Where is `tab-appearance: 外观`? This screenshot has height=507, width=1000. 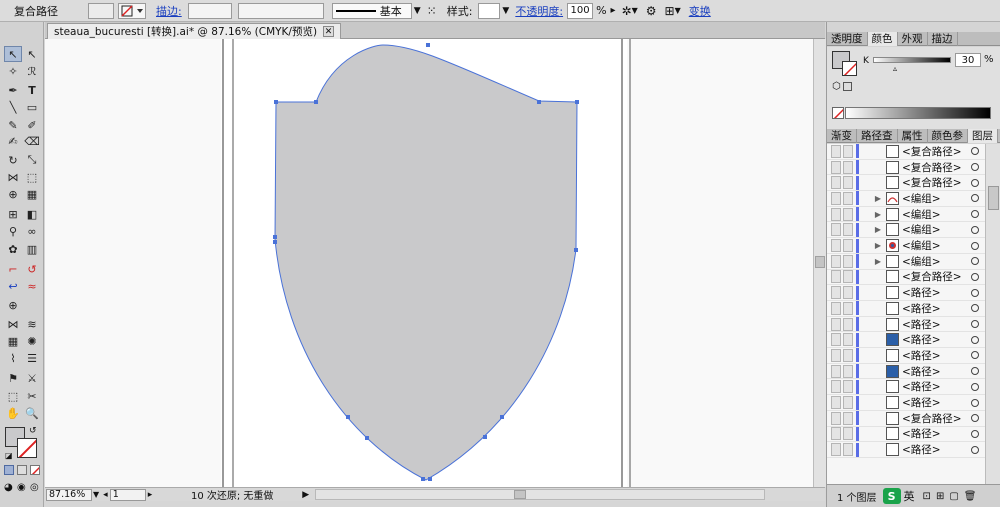 tab-appearance: 外观 is located at coordinates (913, 39).